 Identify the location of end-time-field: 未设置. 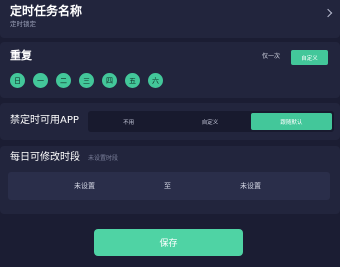
(250, 186).